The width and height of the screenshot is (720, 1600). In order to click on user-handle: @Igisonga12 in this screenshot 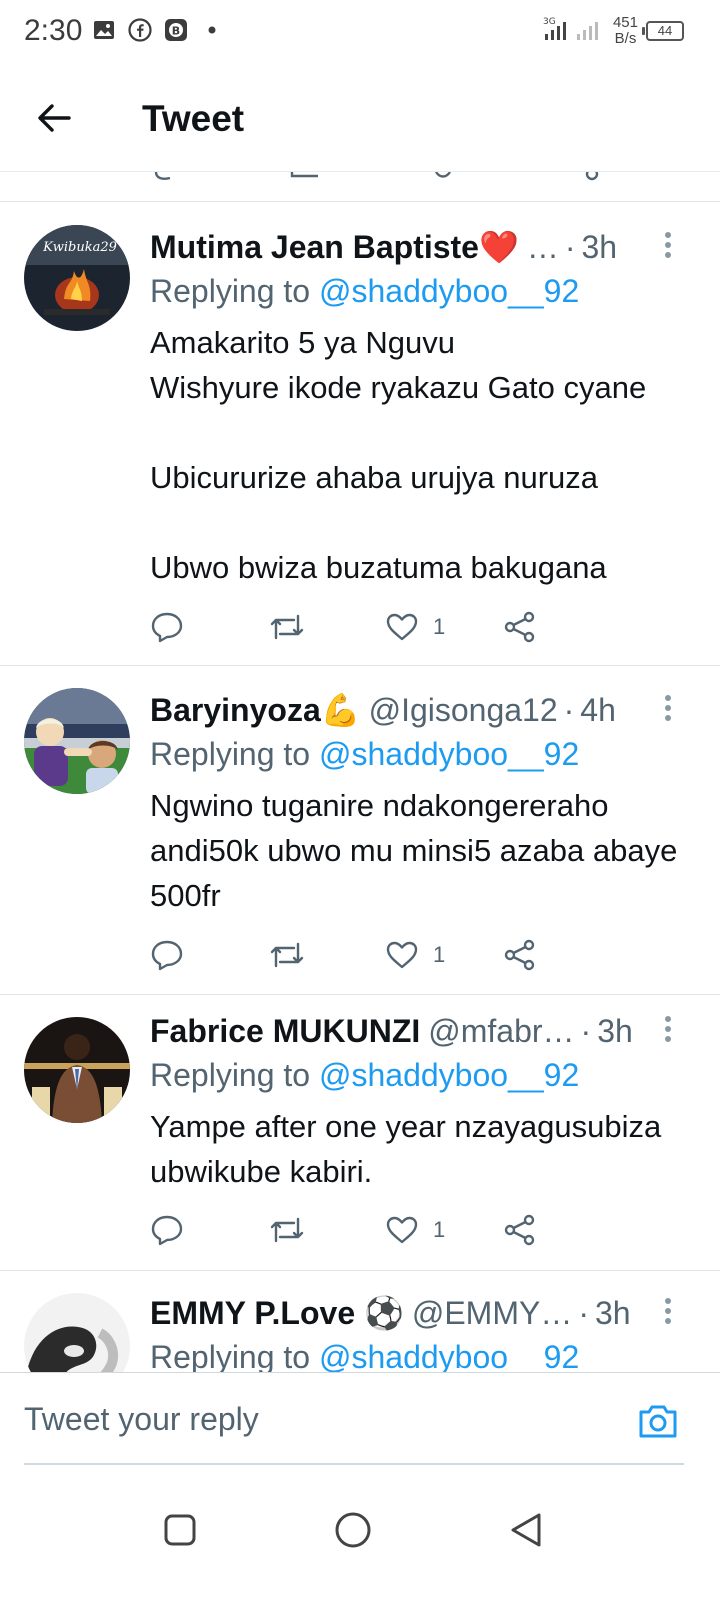, I will do `click(463, 710)`.